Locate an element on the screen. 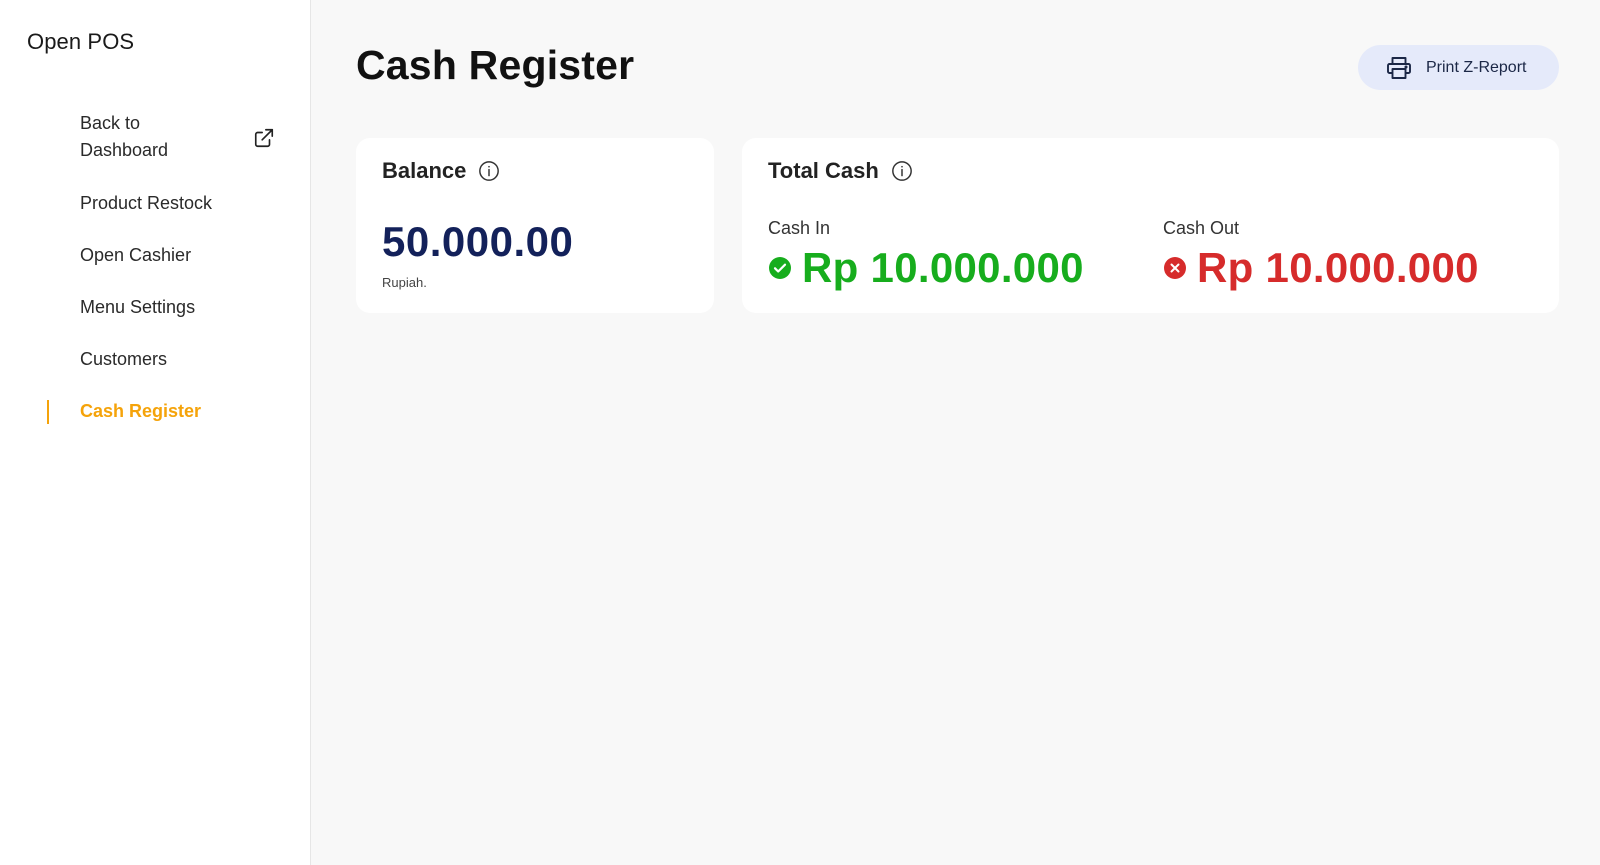 The height and width of the screenshot is (865, 1600). total-cash-card-header: Total Cash is located at coordinates (840, 171).